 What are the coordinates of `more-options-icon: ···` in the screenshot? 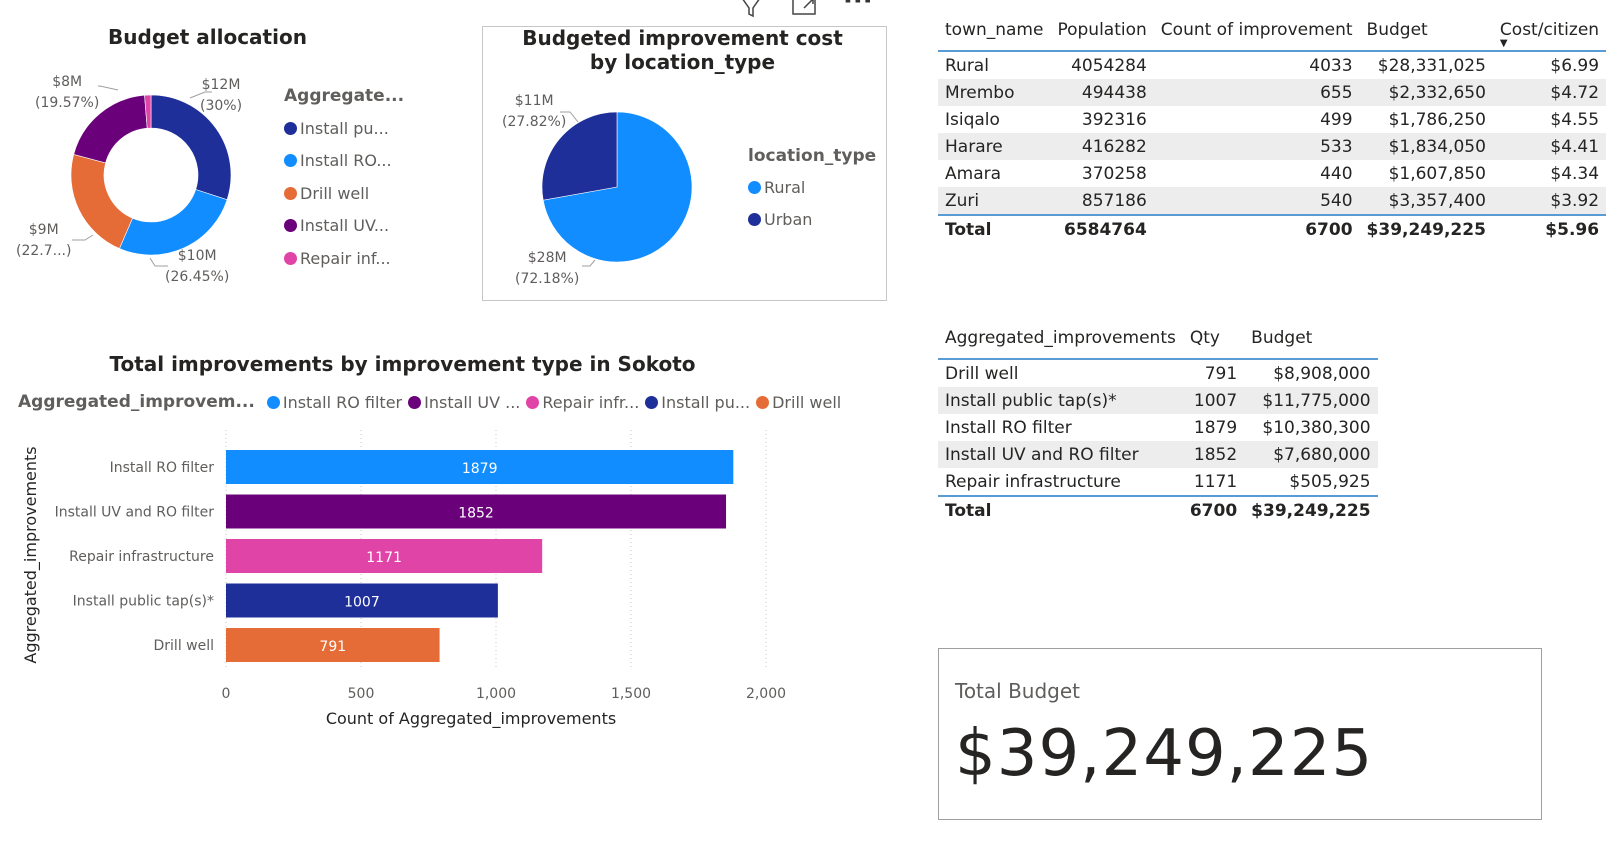 It's located at (858, 8).